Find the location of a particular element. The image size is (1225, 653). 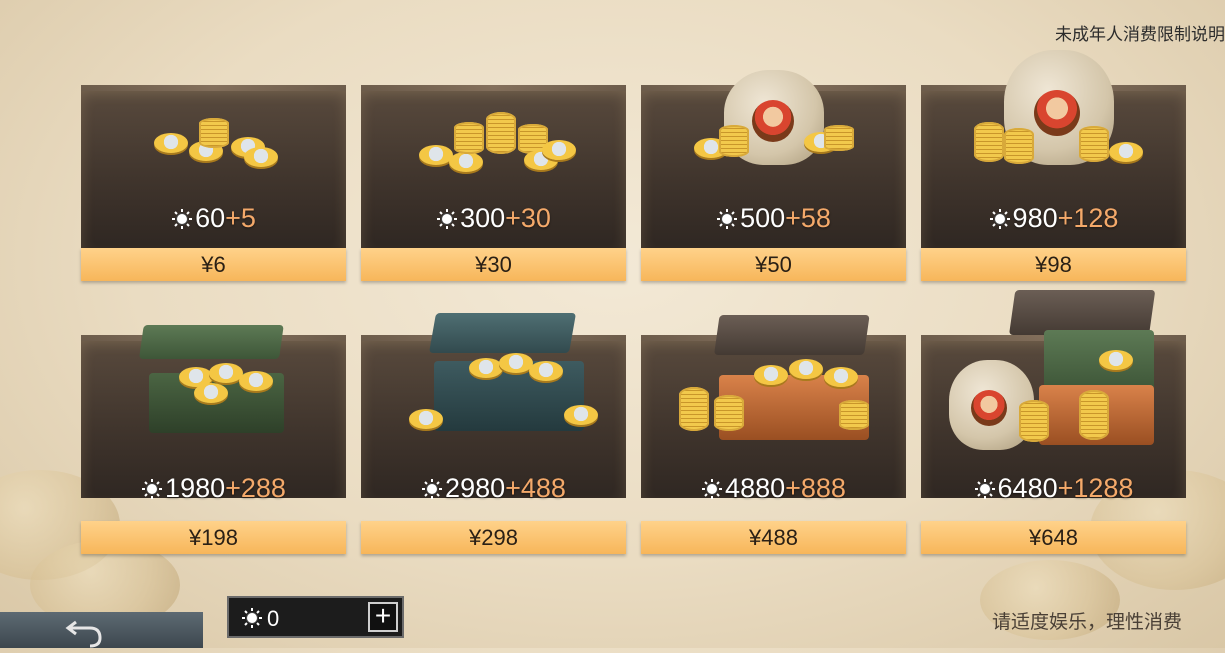

price-button: ¥298 is located at coordinates (493, 537).